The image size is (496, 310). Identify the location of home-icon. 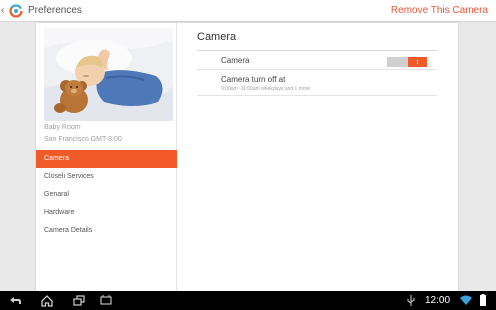
(47, 300).